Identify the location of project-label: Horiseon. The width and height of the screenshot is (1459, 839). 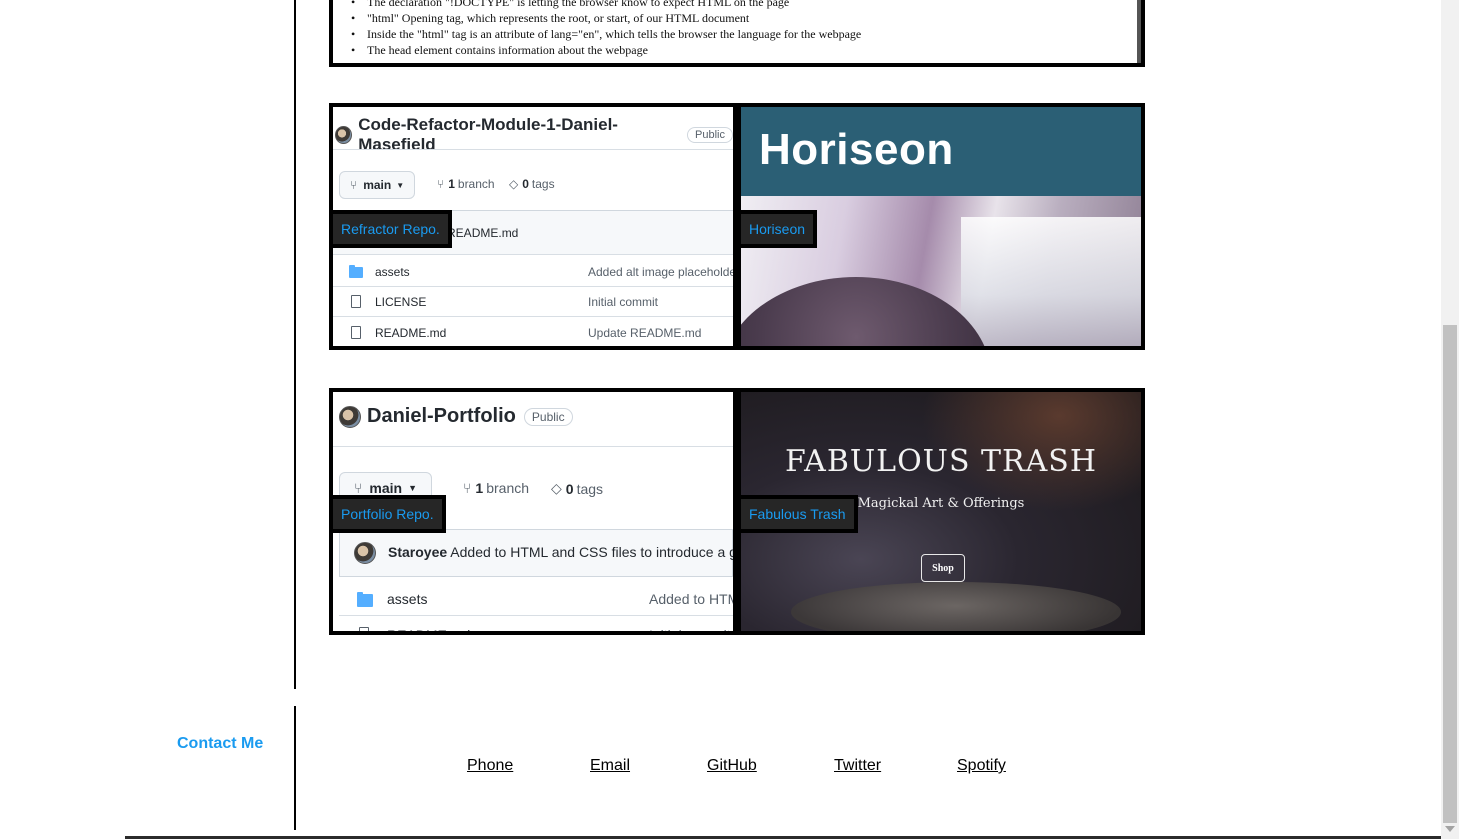
(779, 229).